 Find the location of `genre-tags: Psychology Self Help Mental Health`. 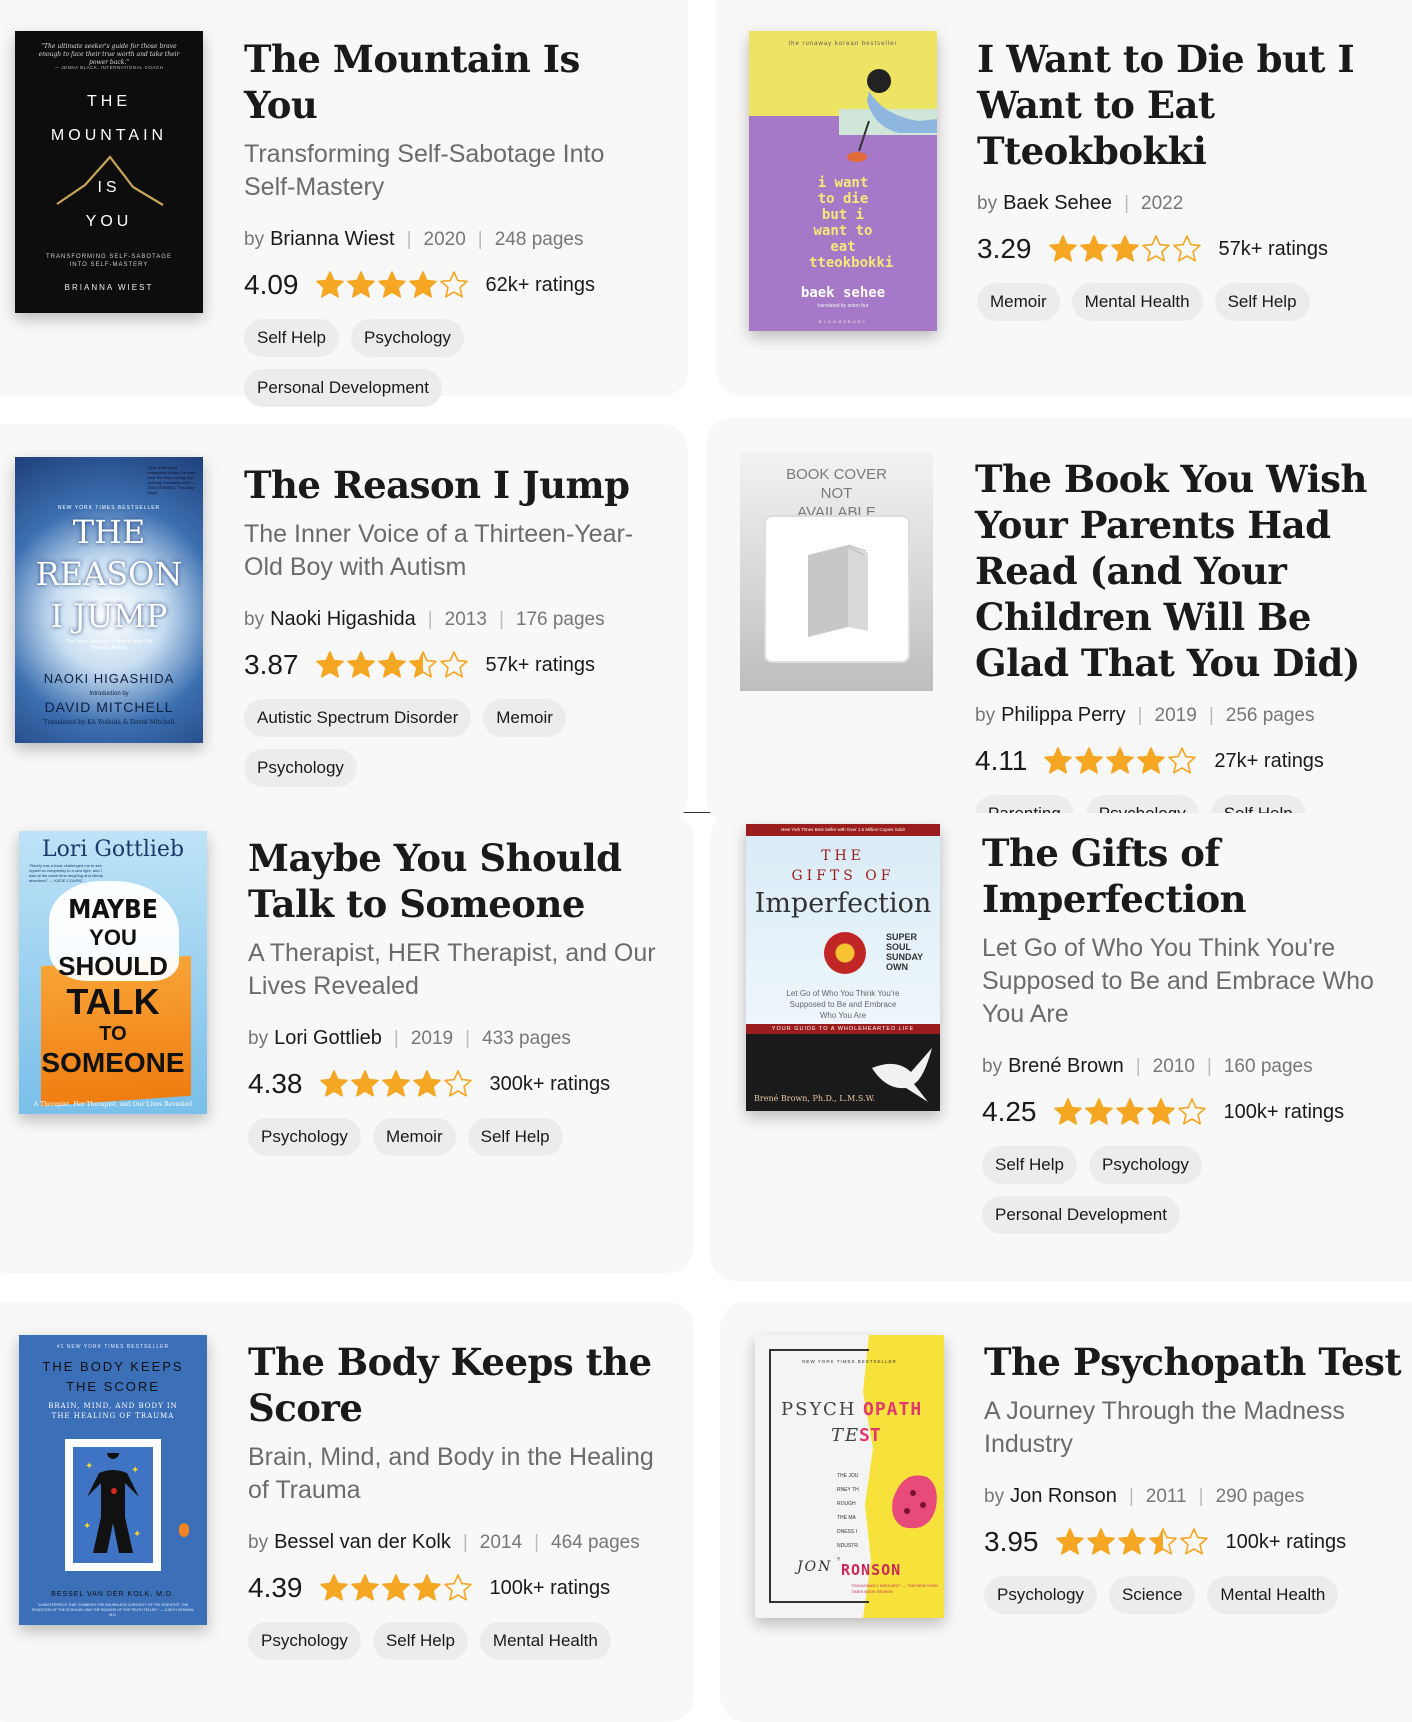

genre-tags: Psychology Self Help Mental Health is located at coordinates (458, 1641).